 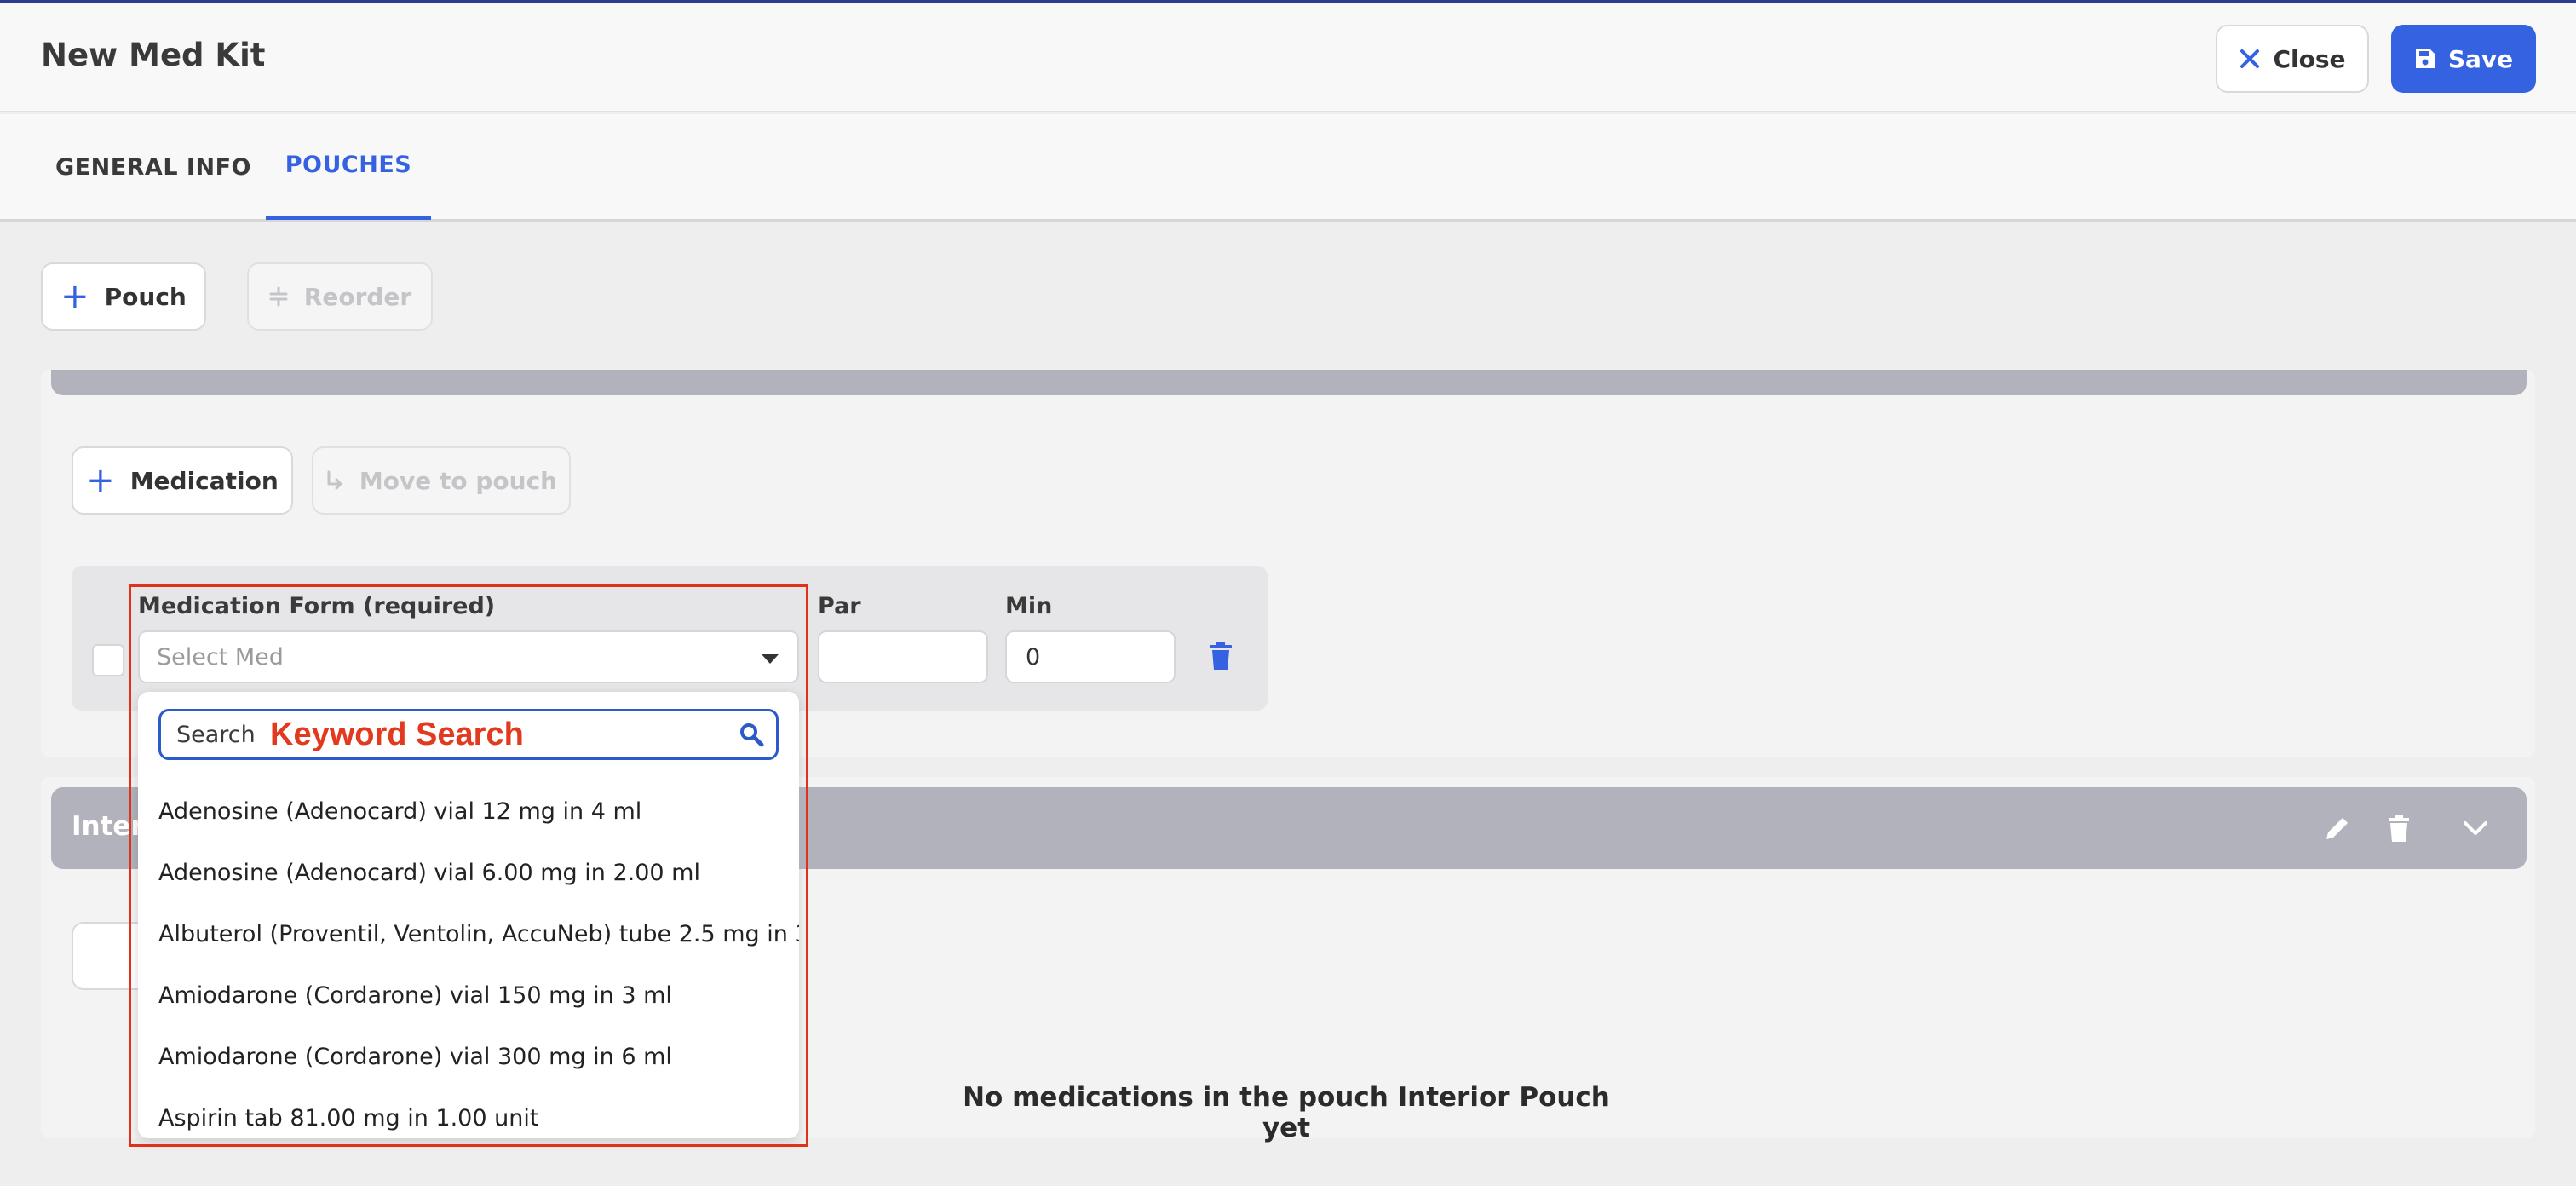 I want to click on min-input: 0, so click(x=1090, y=657).